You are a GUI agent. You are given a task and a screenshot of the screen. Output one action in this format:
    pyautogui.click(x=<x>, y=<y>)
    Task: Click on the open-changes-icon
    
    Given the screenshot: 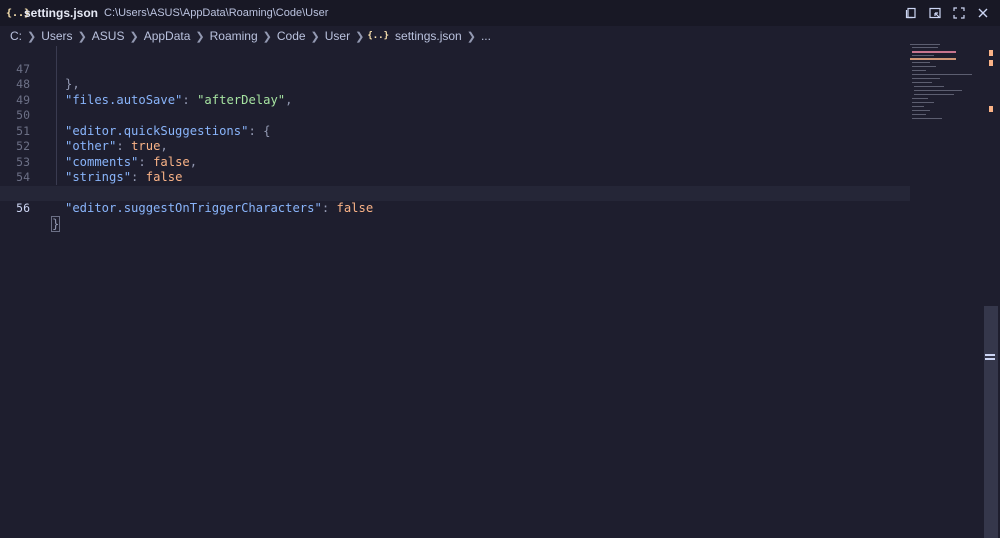 What is the action you would take?
    pyautogui.click(x=911, y=13)
    